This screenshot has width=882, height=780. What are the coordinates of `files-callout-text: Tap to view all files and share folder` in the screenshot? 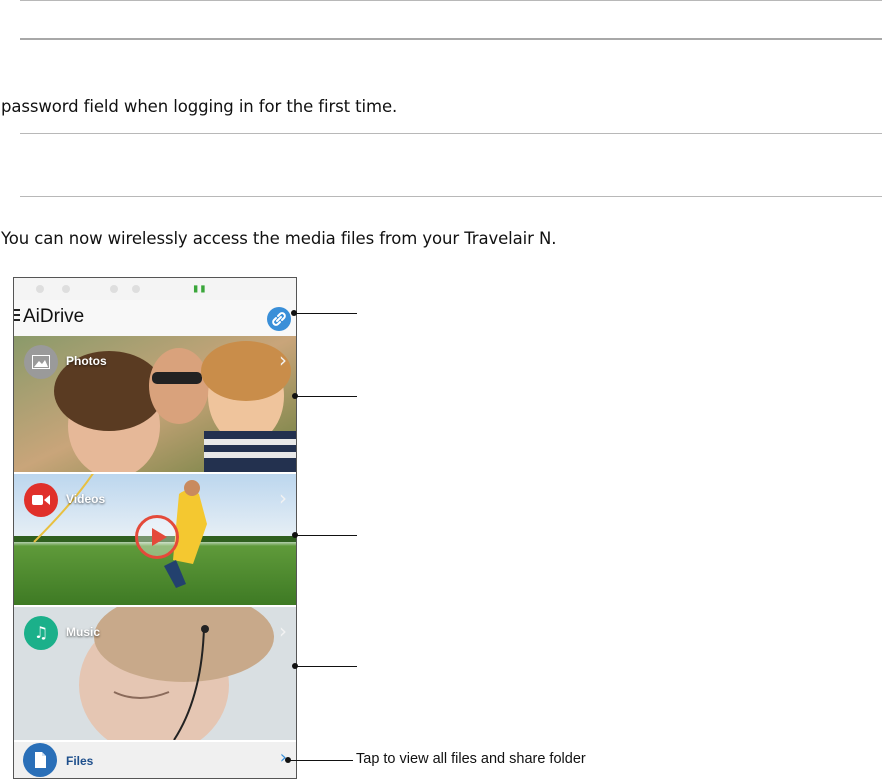 It's located at (471, 759).